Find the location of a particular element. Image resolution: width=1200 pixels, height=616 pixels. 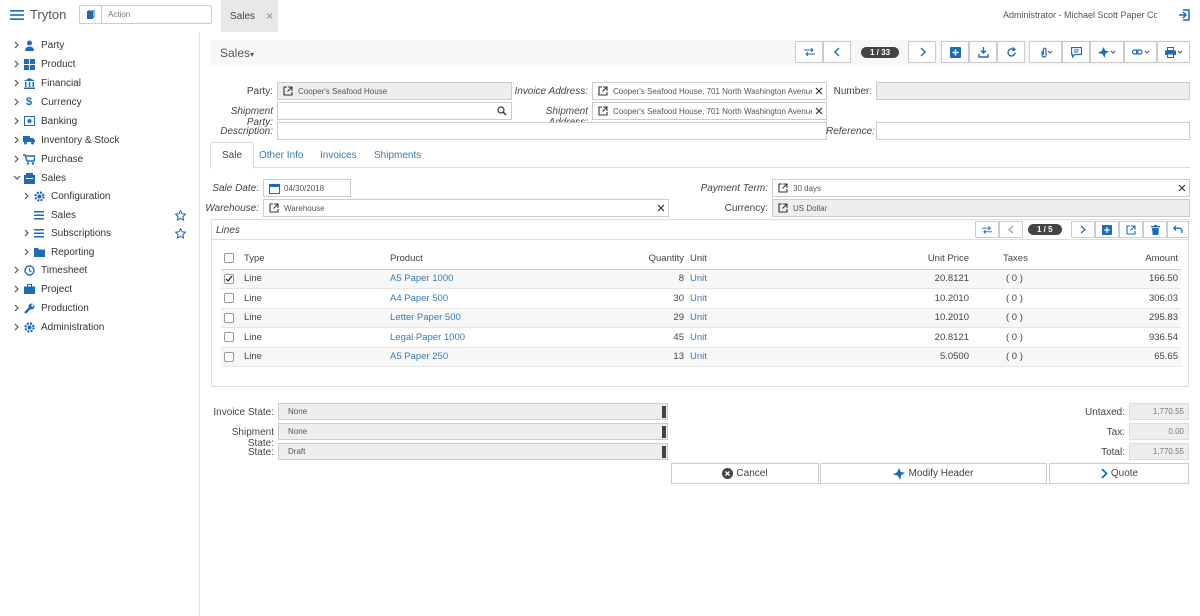

hamburger-menu-icon is located at coordinates (17, 15).